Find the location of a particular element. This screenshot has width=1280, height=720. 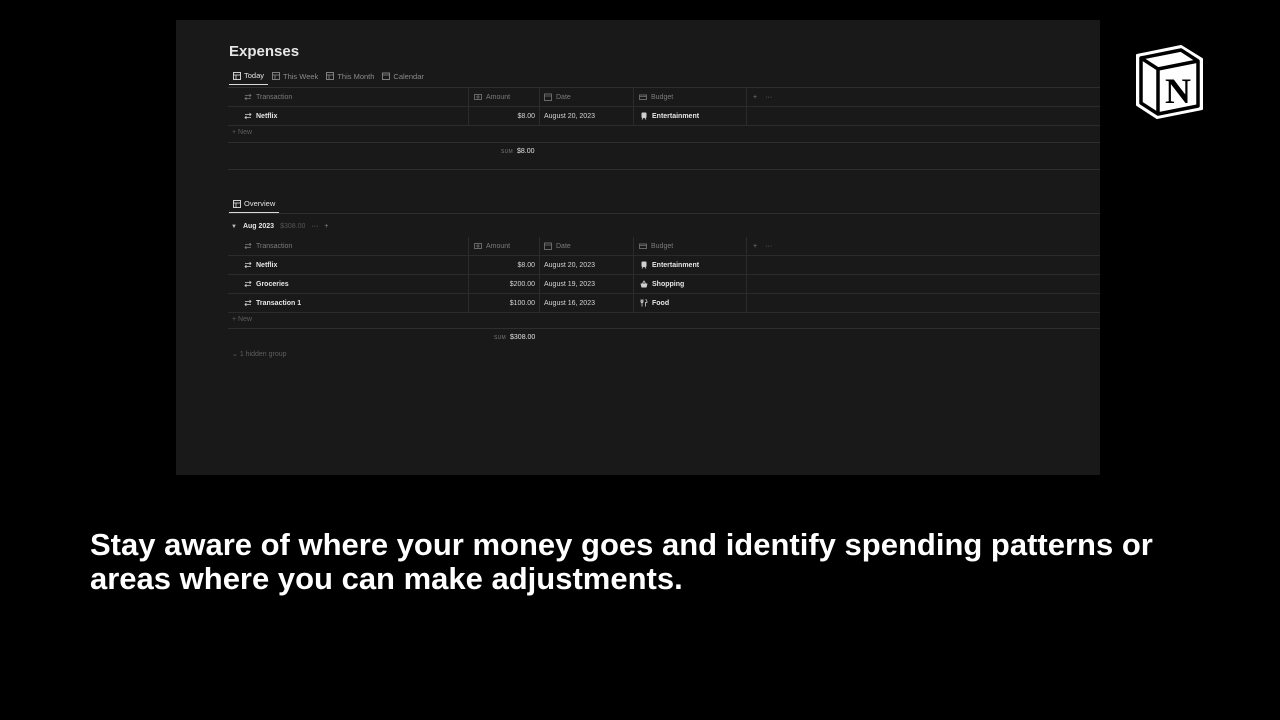

tab-this-week: This Week is located at coordinates (295, 78).